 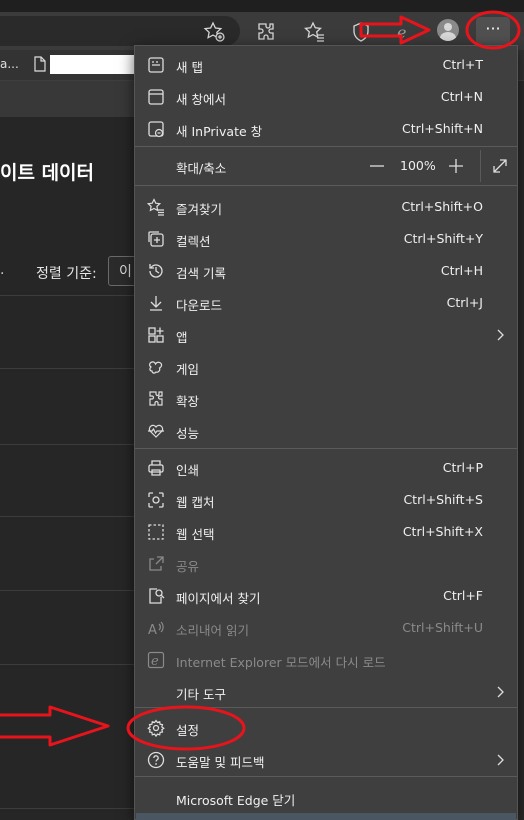 I want to click on settings-icon, so click(x=156, y=728).